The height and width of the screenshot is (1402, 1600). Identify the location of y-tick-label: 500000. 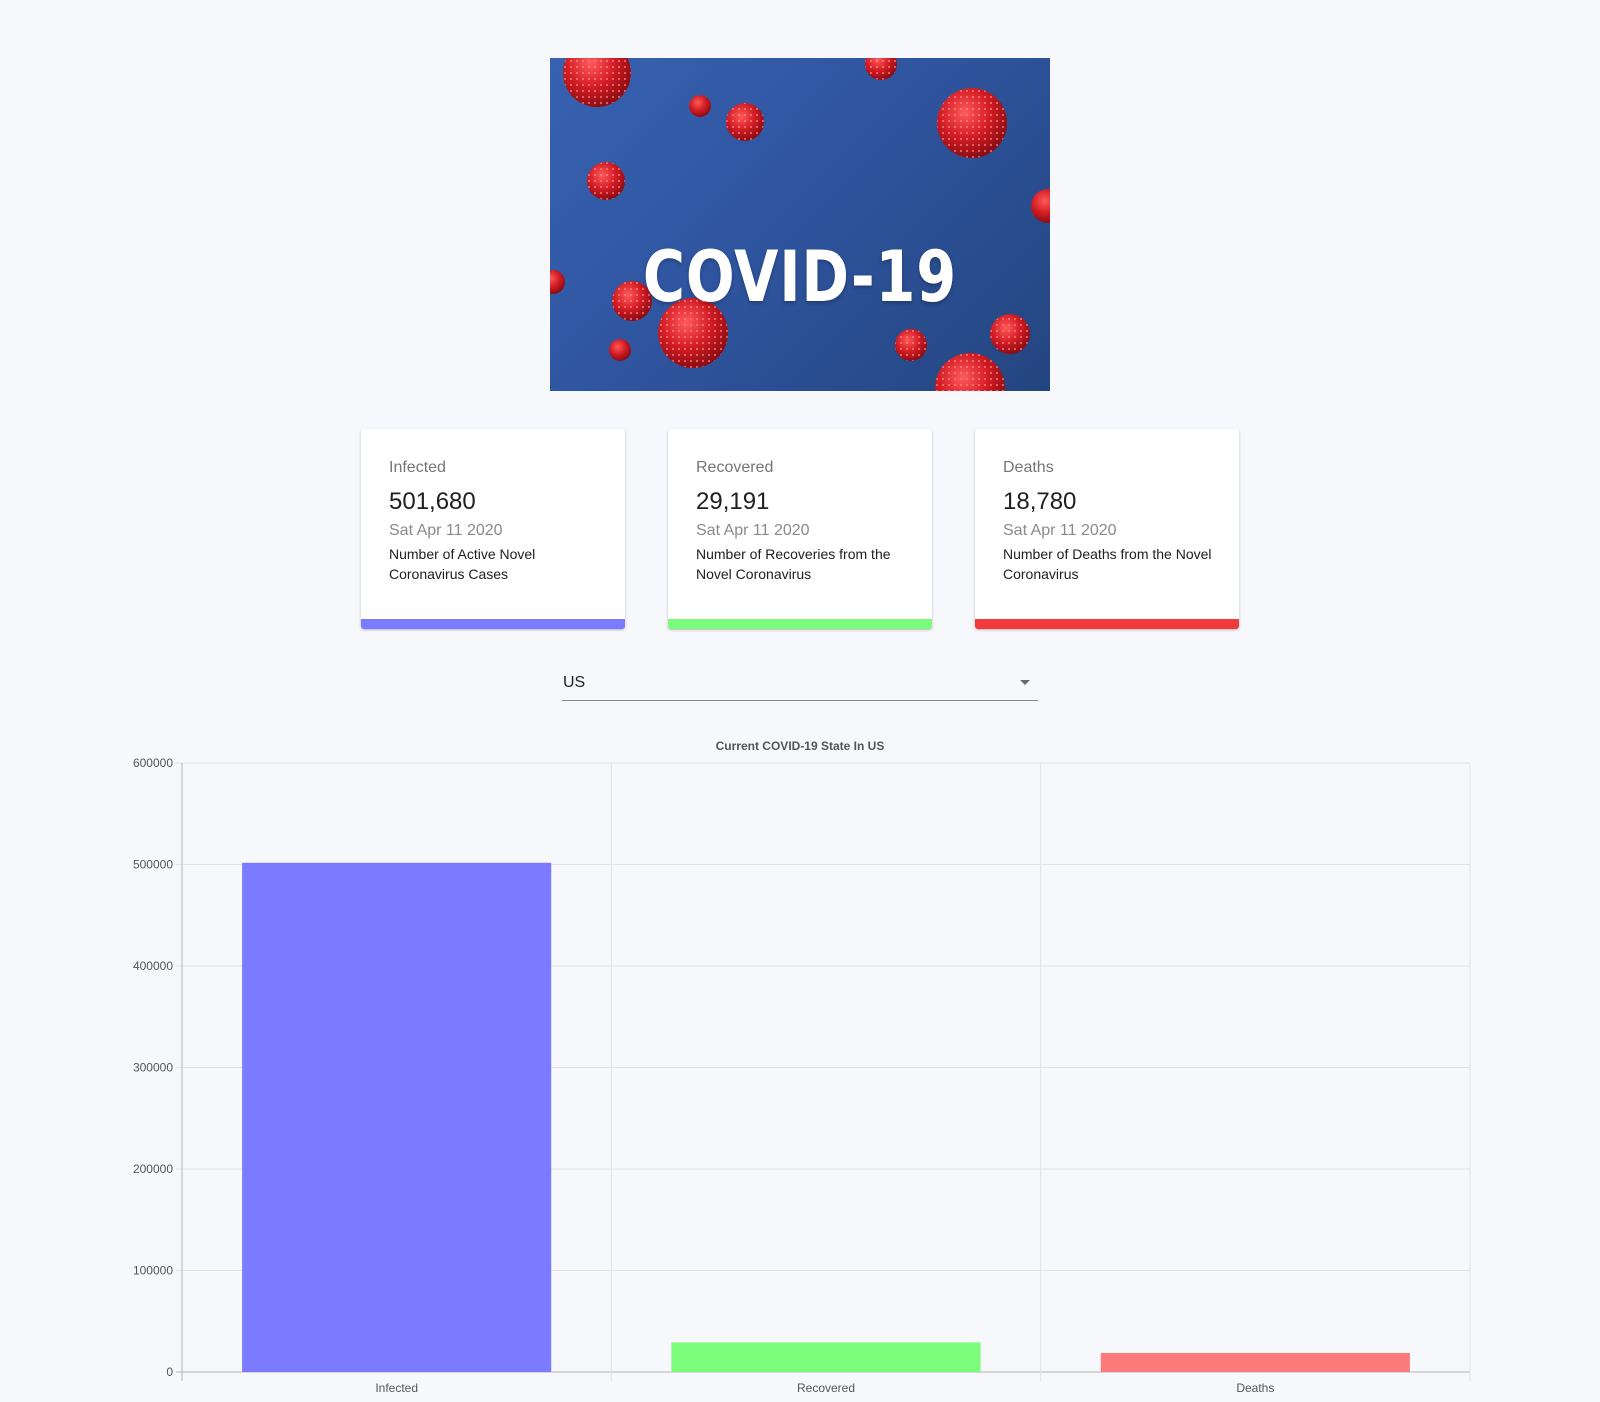
(153, 865).